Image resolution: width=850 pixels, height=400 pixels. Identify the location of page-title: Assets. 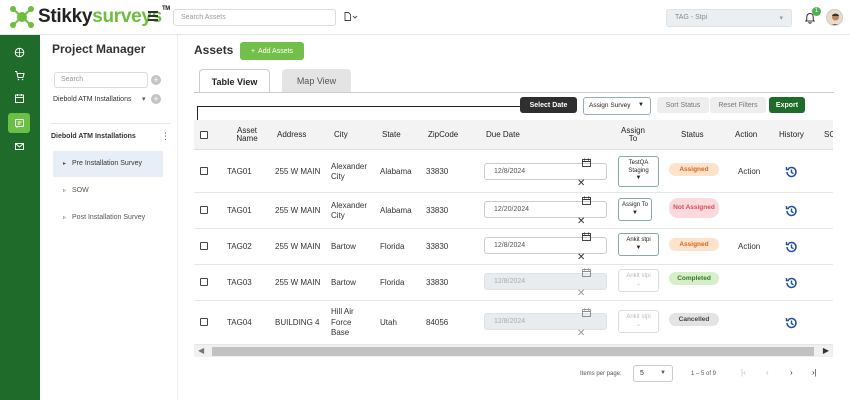
(214, 50).